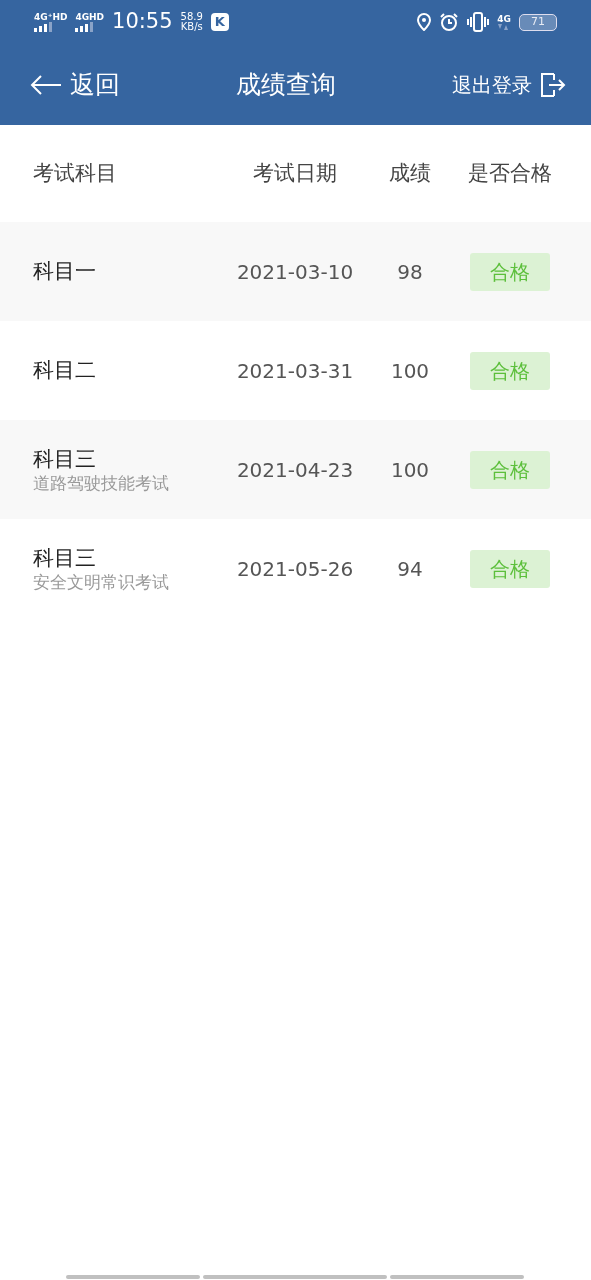 This screenshot has height=1280, width=591. What do you see at coordinates (295, 470) in the screenshot?
I see `exam-date: 2021-04-23` at bounding box center [295, 470].